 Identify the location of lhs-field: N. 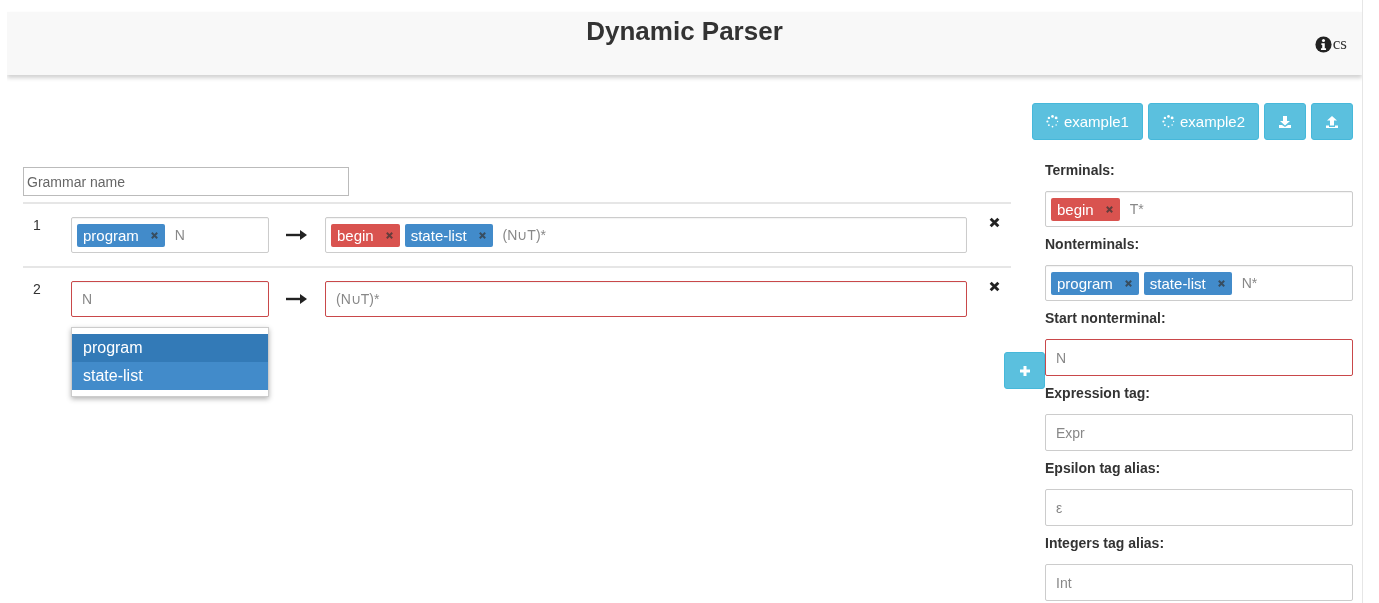
(170, 299).